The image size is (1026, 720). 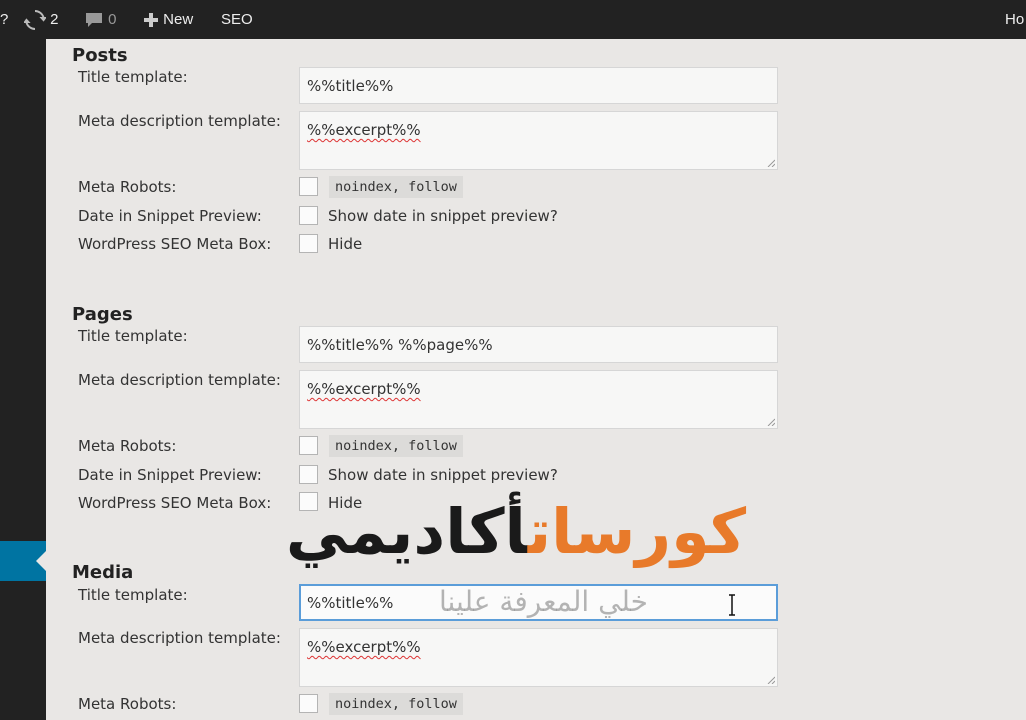 What do you see at coordinates (103, 572) in the screenshot?
I see `media-section-title: Media` at bounding box center [103, 572].